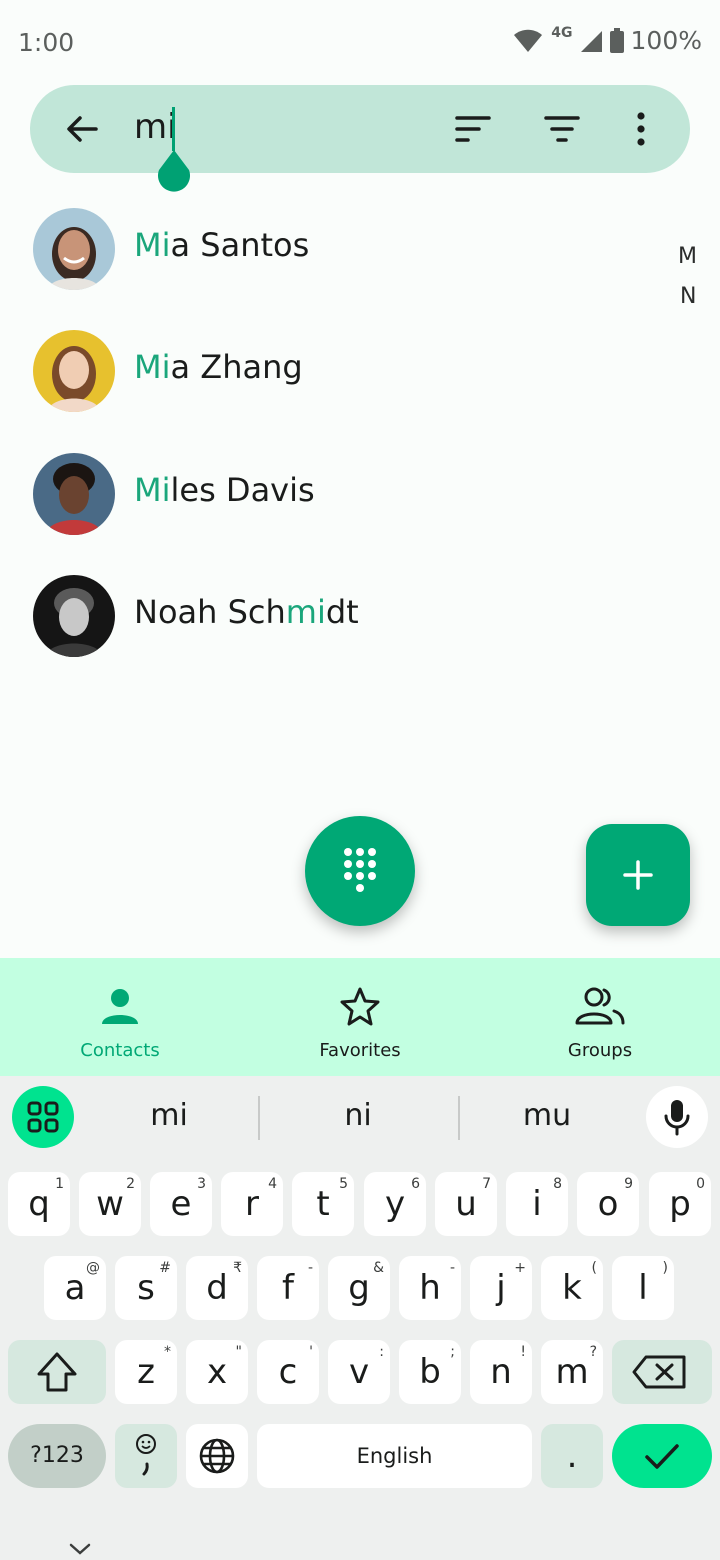  I want to click on nav-contacts: Contacts, so click(120, 1017).